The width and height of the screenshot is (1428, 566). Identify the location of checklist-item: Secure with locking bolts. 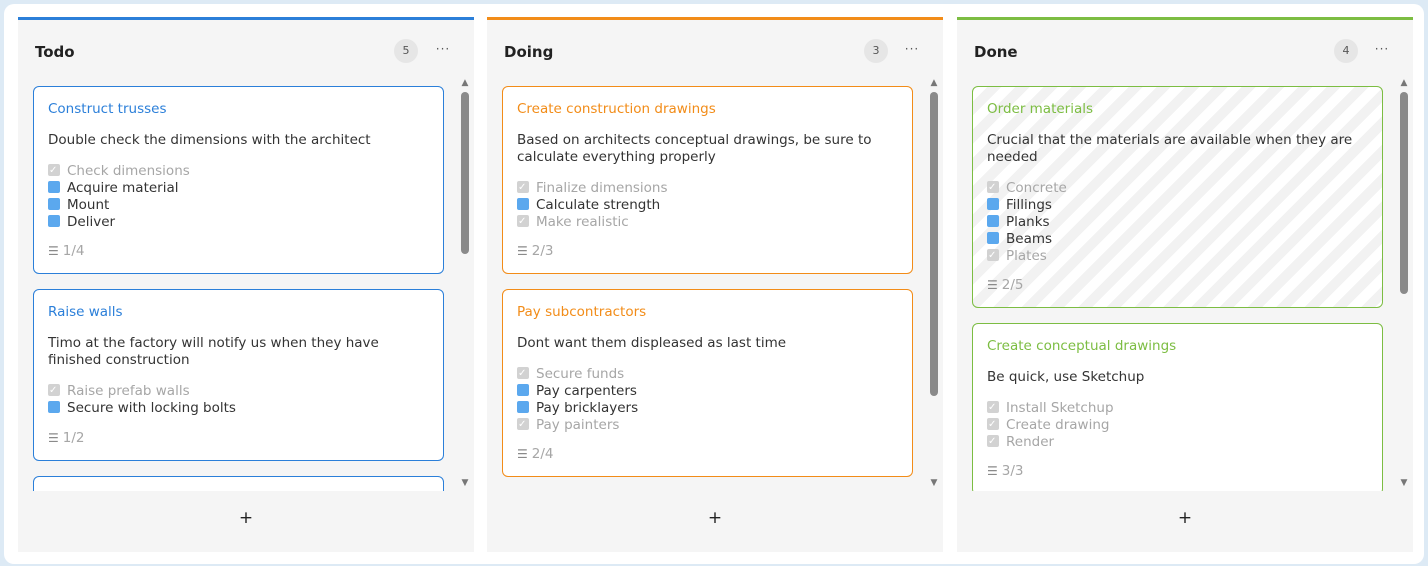
(142, 408).